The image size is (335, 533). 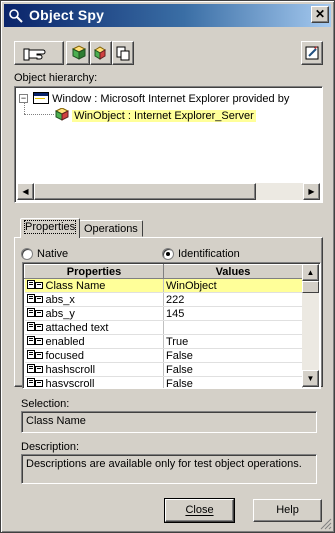 I want to click on pointing-hand-icon, so click(x=34, y=54).